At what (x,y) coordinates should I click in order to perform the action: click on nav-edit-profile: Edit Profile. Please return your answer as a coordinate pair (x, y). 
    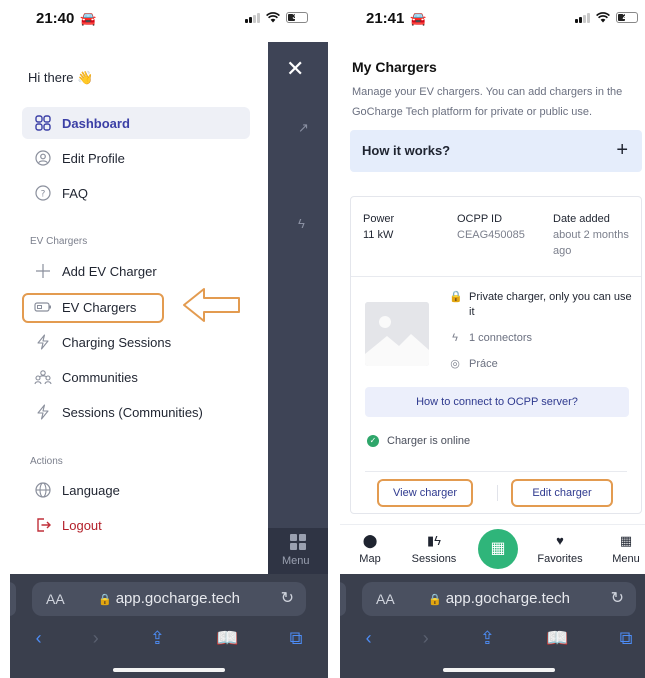
    Looking at the image, I should click on (136, 158).